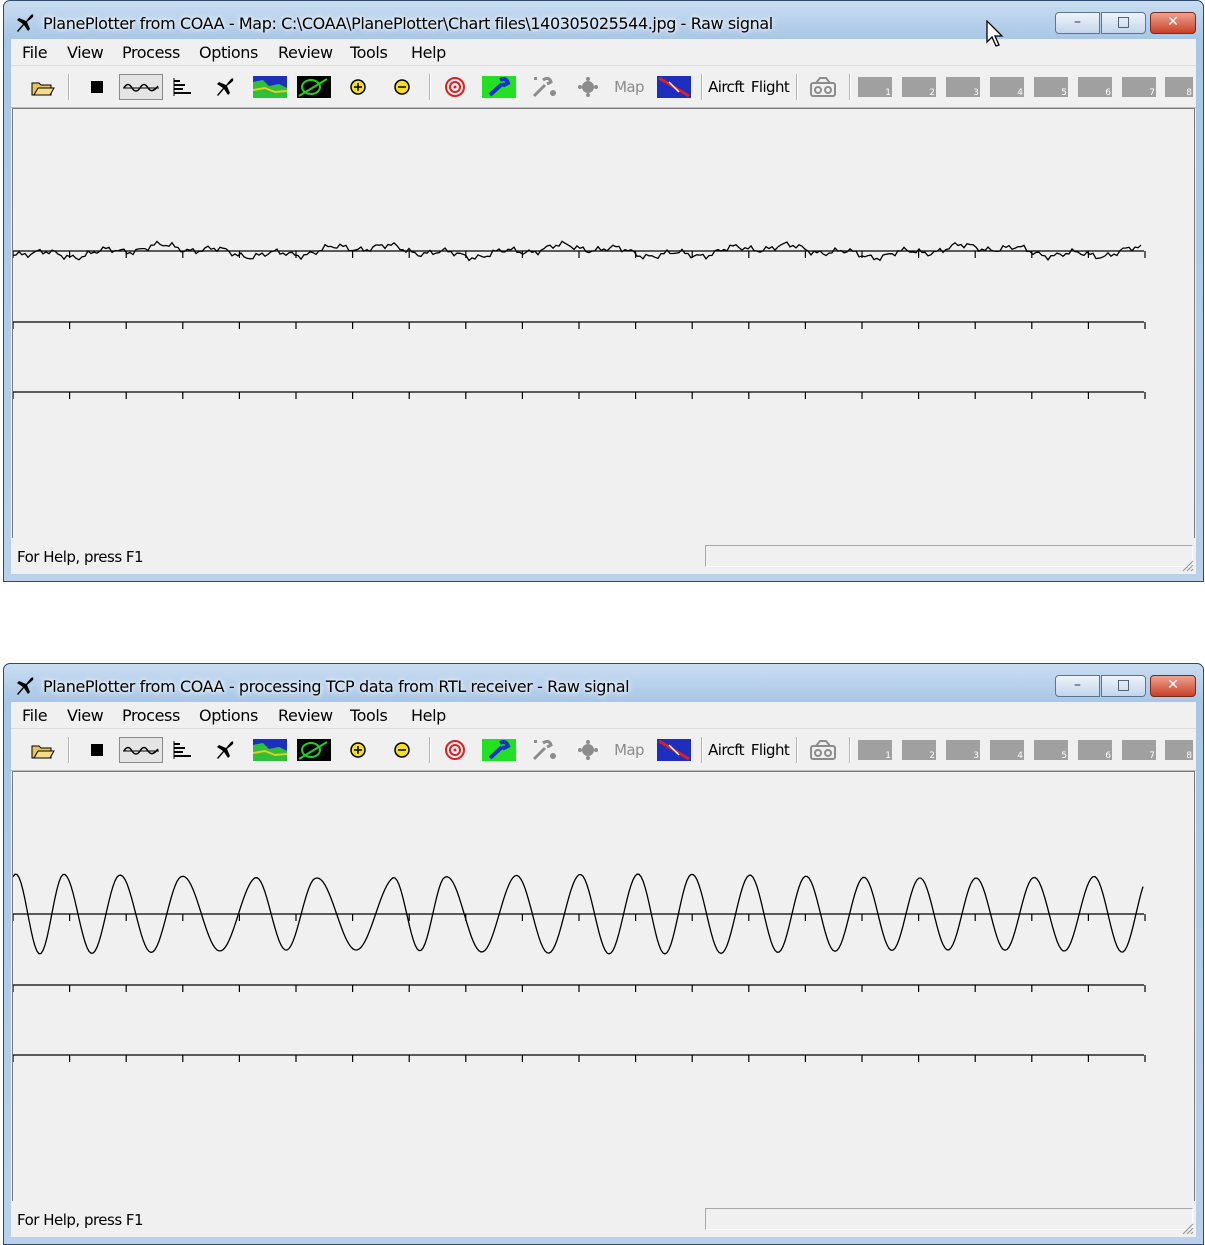 Image resolution: width=1205 pixels, height=1245 pixels. What do you see at coordinates (949, 556) in the screenshot?
I see `status-pane` at bounding box center [949, 556].